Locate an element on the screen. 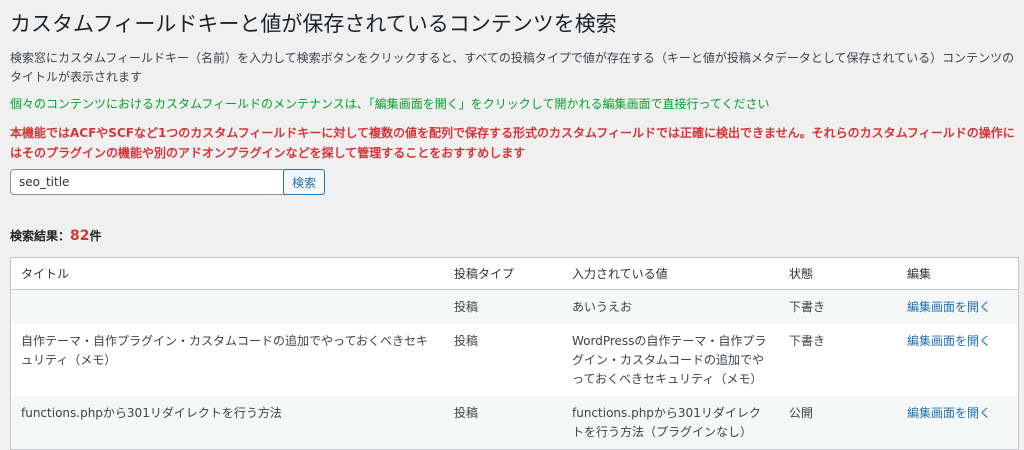 The height and width of the screenshot is (450, 1024). result-number: 82 is located at coordinates (80, 236).